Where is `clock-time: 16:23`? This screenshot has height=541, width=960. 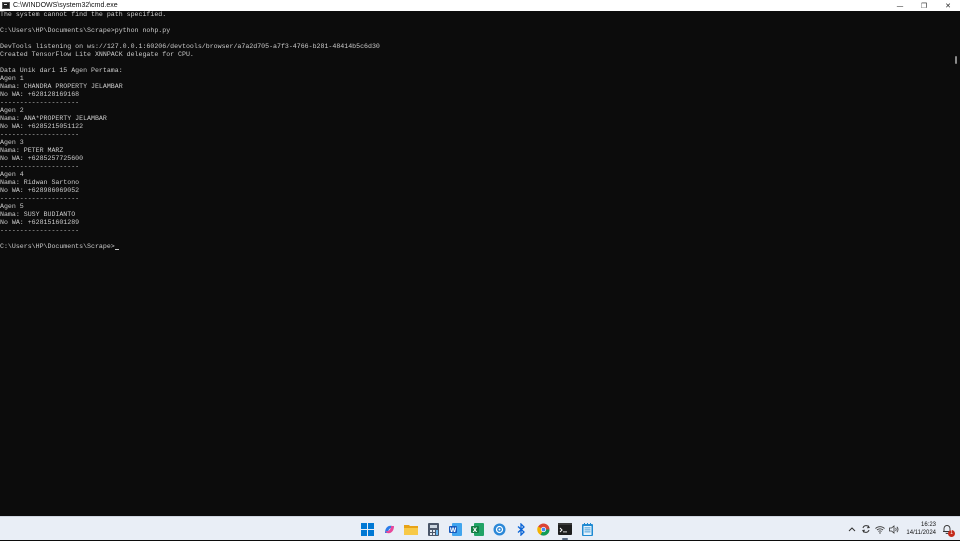 clock-time: 16:23 is located at coordinates (928, 525).